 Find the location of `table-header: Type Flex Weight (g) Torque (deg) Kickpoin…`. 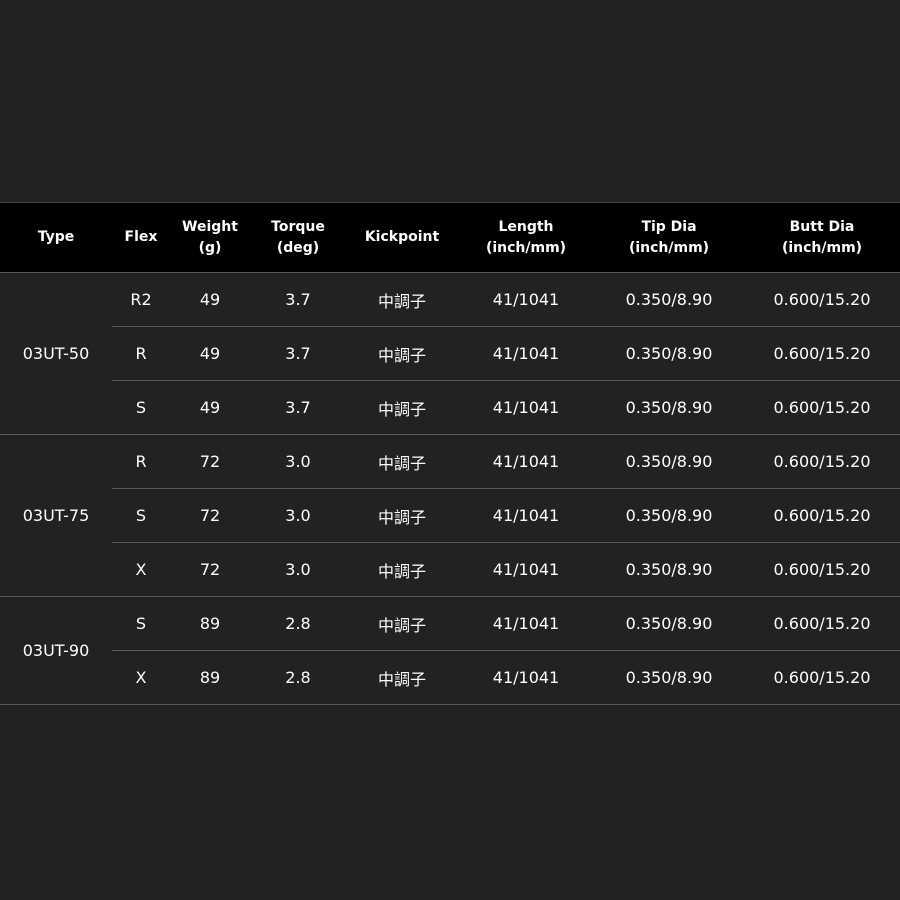

table-header: Type Flex Weight (g) Torque (deg) Kickpoin… is located at coordinates (450, 237).